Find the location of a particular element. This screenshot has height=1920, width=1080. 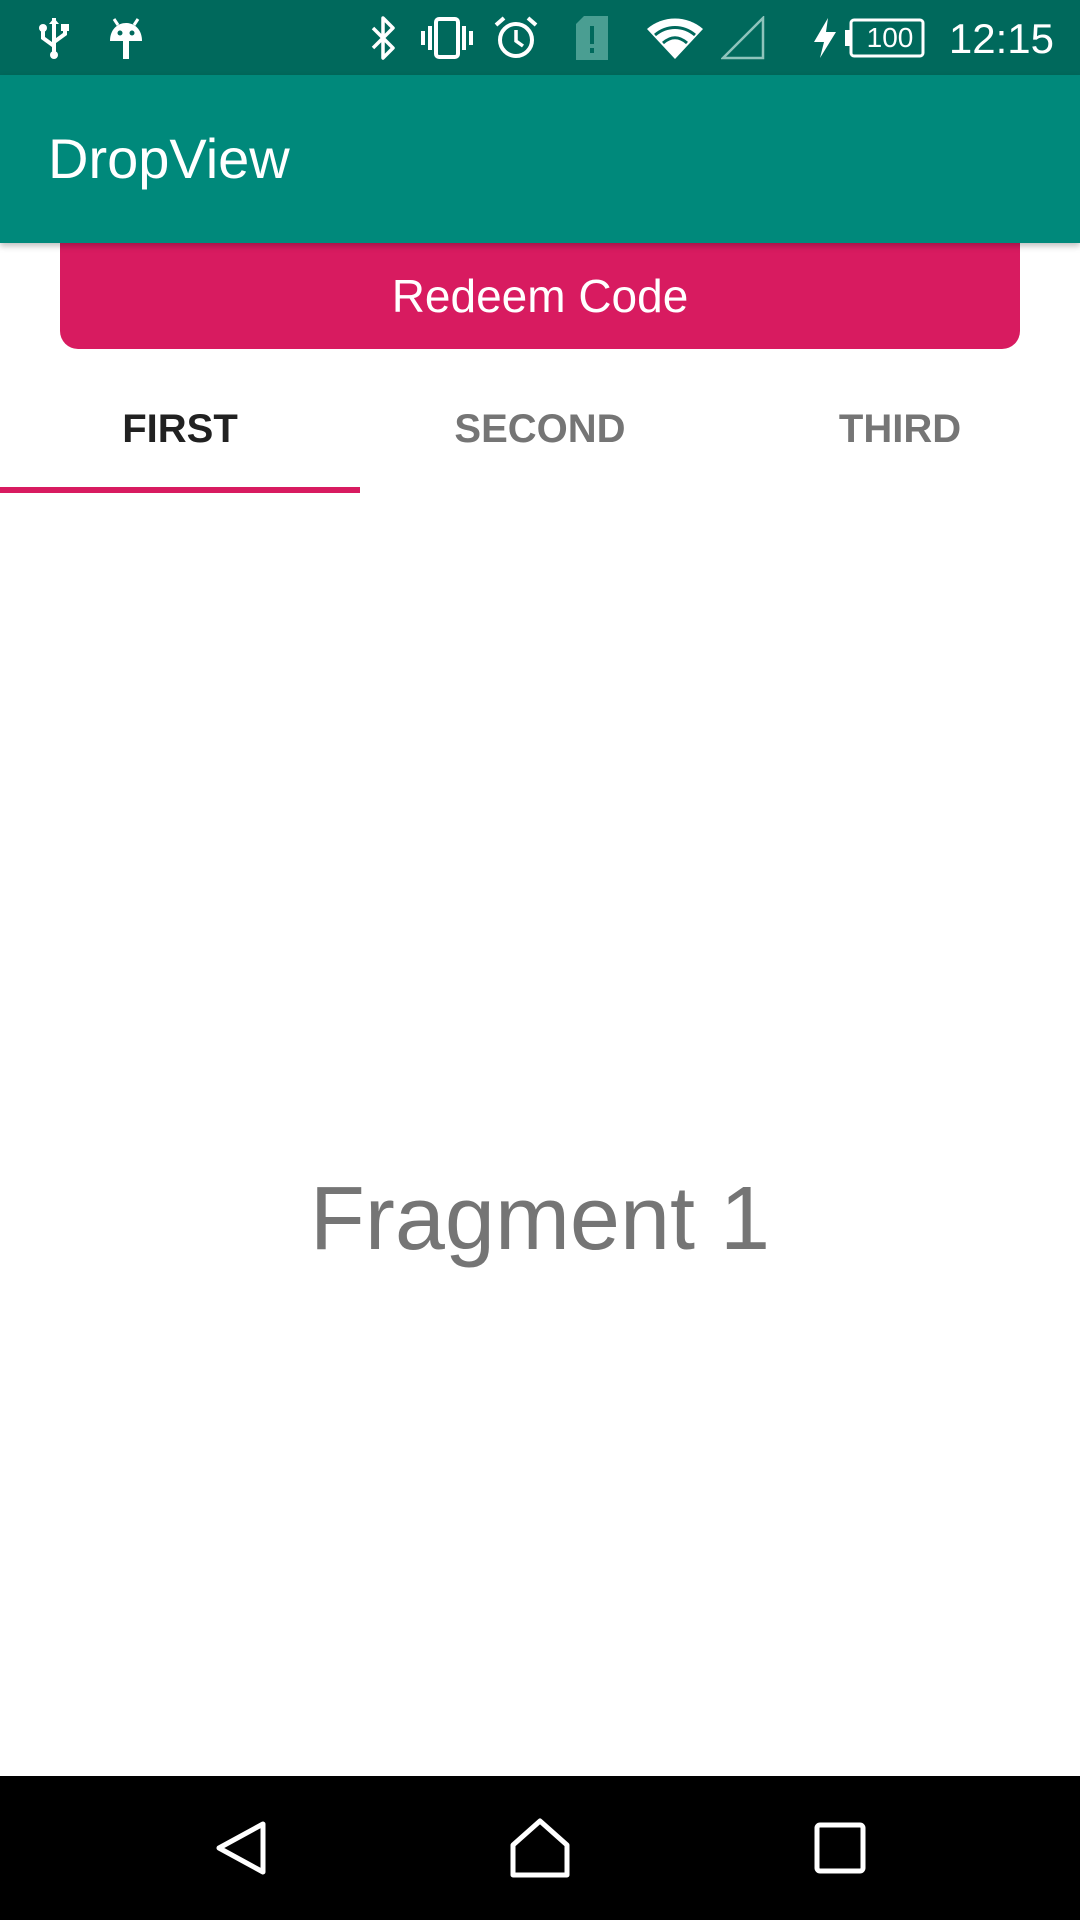

app-title: DropView is located at coordinates (169, 158).